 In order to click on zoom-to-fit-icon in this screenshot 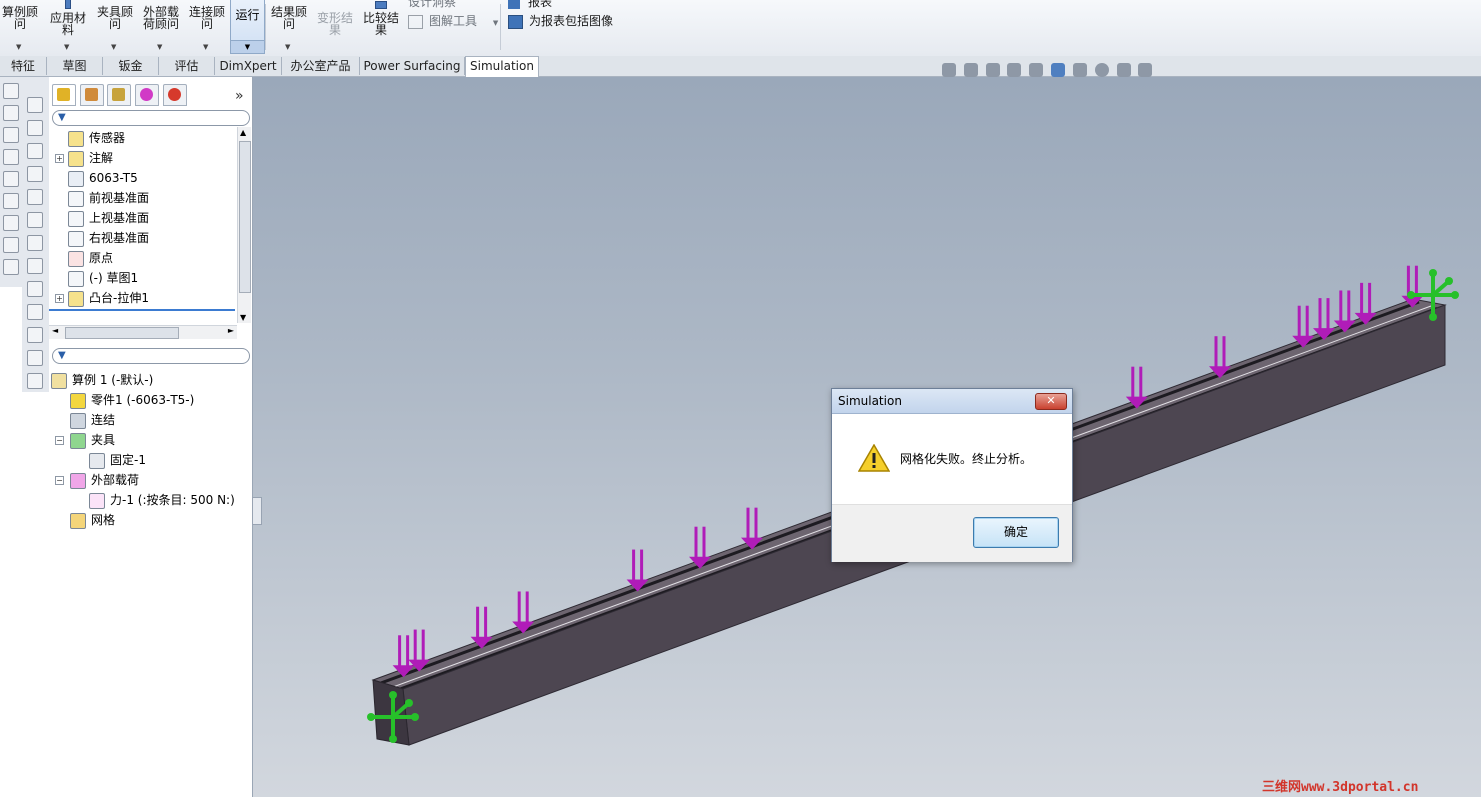, I will do `click(949, 69)`.